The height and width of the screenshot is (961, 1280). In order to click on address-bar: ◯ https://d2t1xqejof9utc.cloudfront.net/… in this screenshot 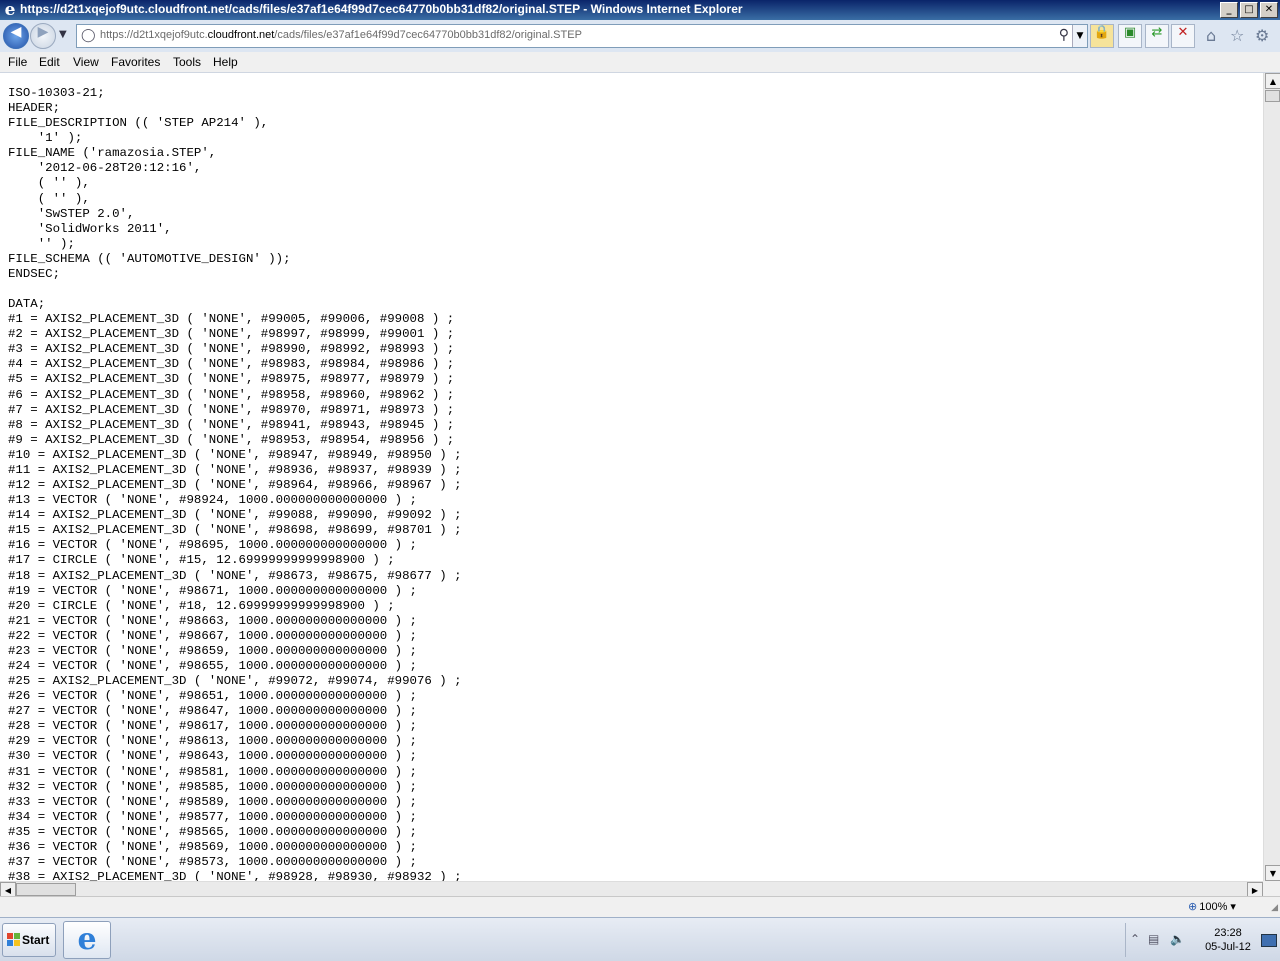, I will do `click(582, 36)`.